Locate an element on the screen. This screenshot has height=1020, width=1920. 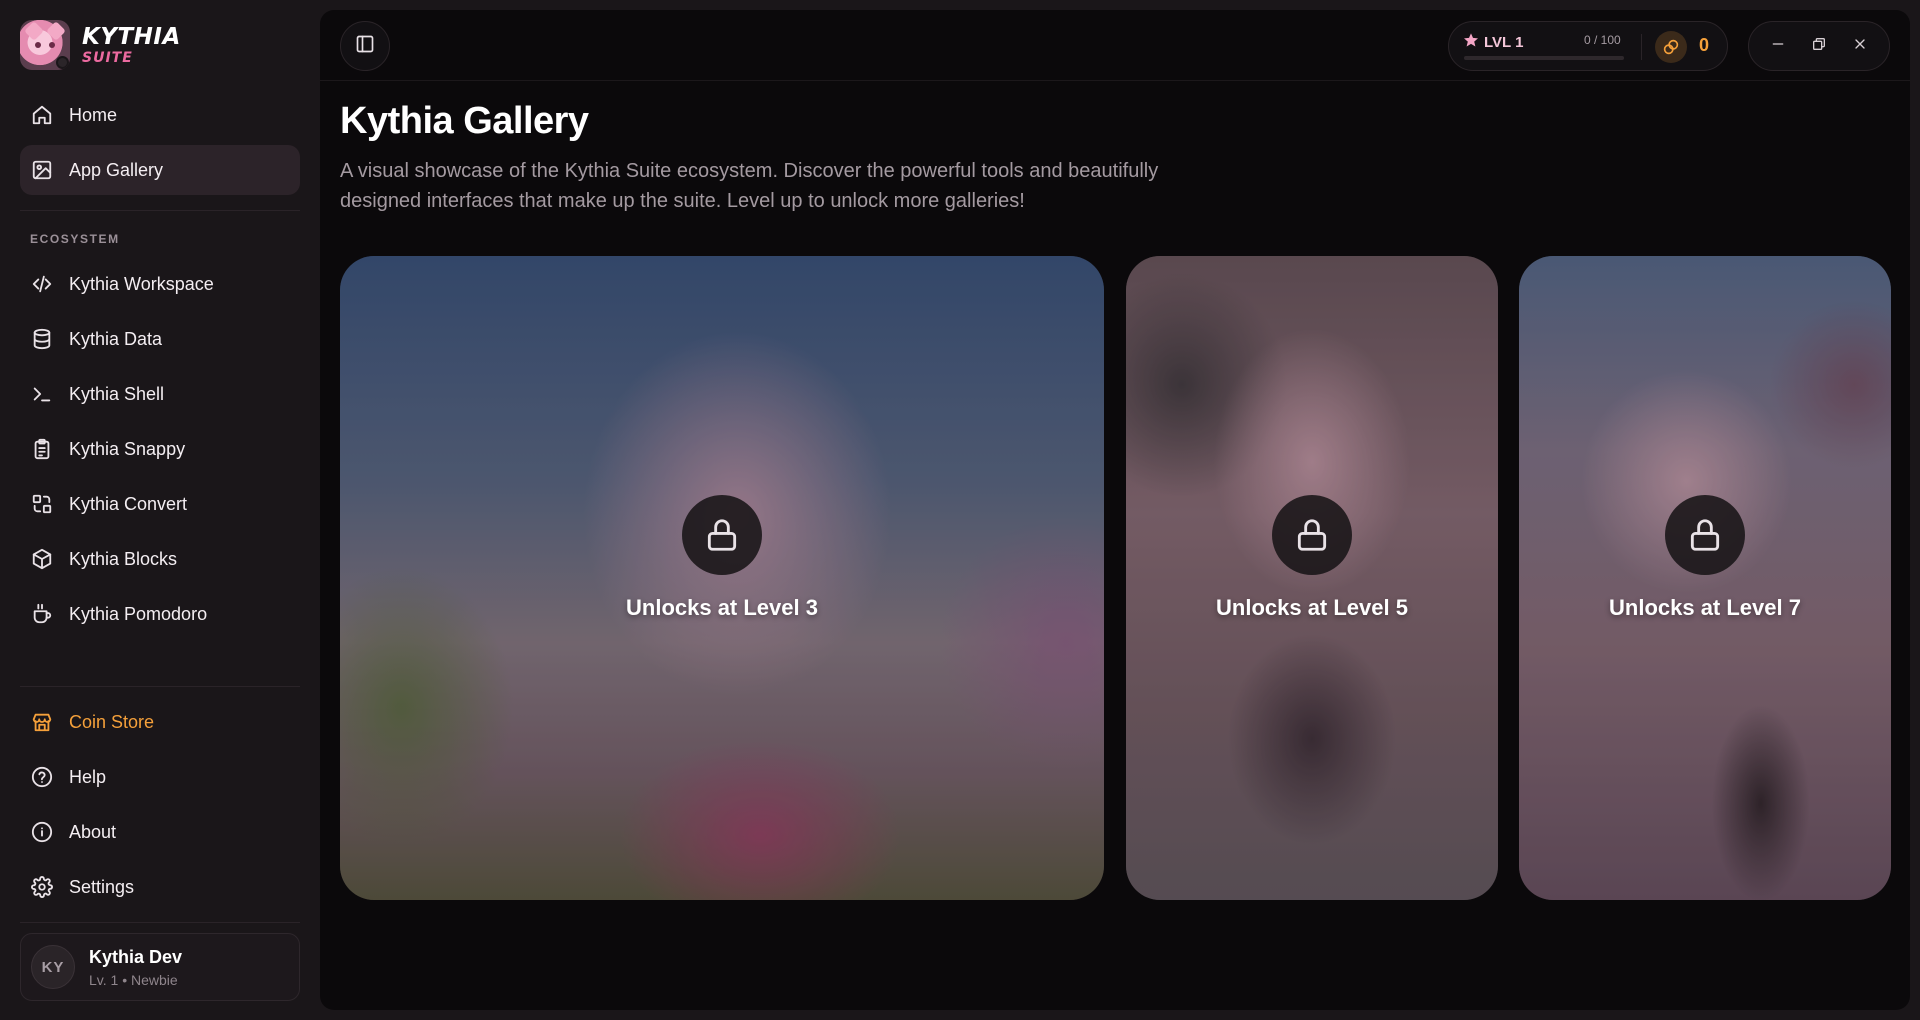
sidebar-item-label: About is located at coordinates (93, 831).